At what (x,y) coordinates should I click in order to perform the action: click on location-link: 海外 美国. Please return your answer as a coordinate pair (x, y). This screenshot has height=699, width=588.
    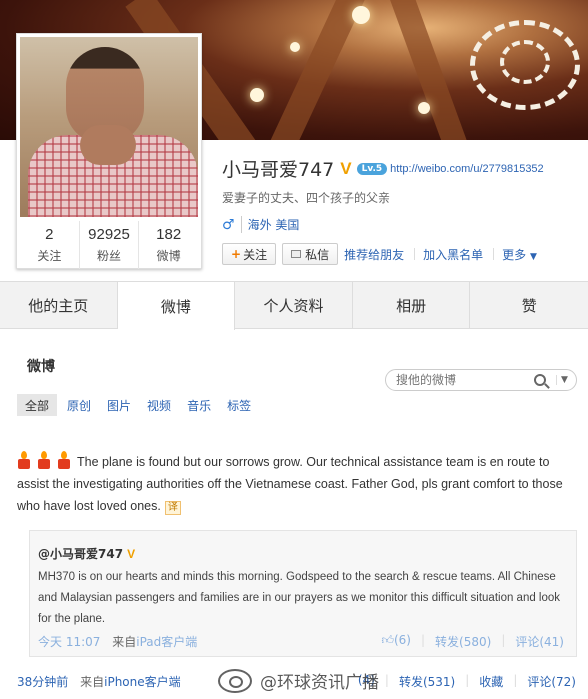
    Looking at the image, I should click on (269, 224).